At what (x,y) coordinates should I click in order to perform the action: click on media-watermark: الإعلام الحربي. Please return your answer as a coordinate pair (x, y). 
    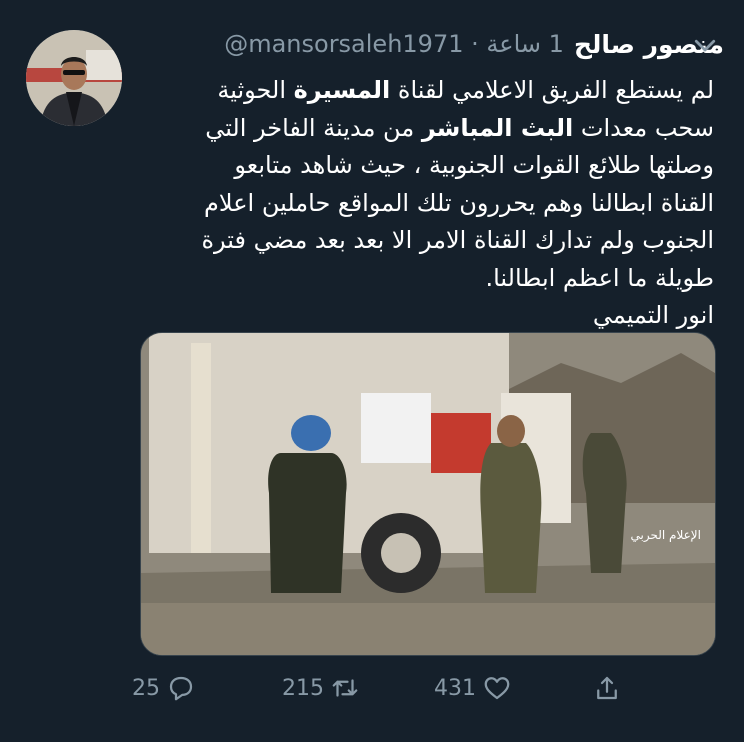
    Looking at the image, I should click on (666, 535).